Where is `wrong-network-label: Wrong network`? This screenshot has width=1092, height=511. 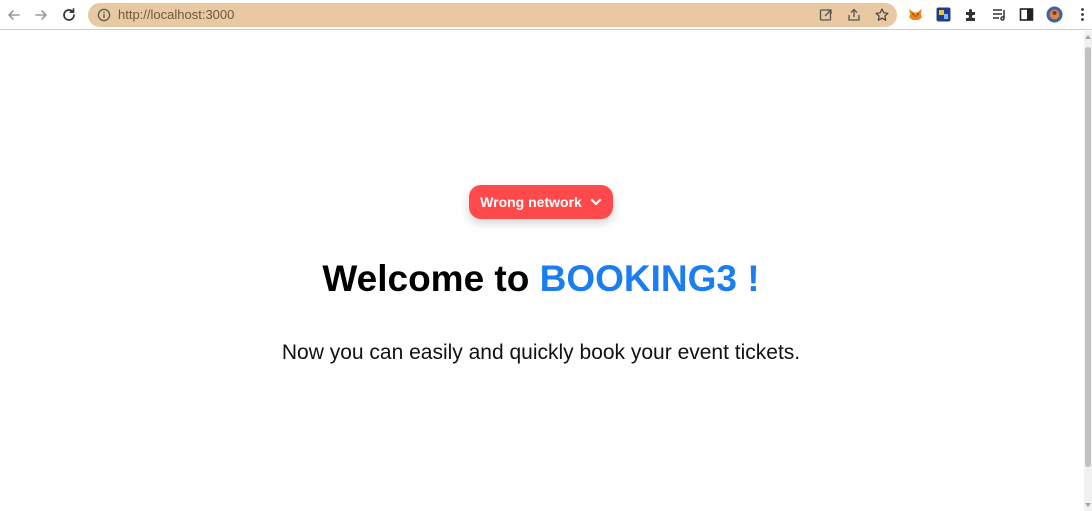
wrong-network-label: Wrong network is located at coordinates (531, 202).